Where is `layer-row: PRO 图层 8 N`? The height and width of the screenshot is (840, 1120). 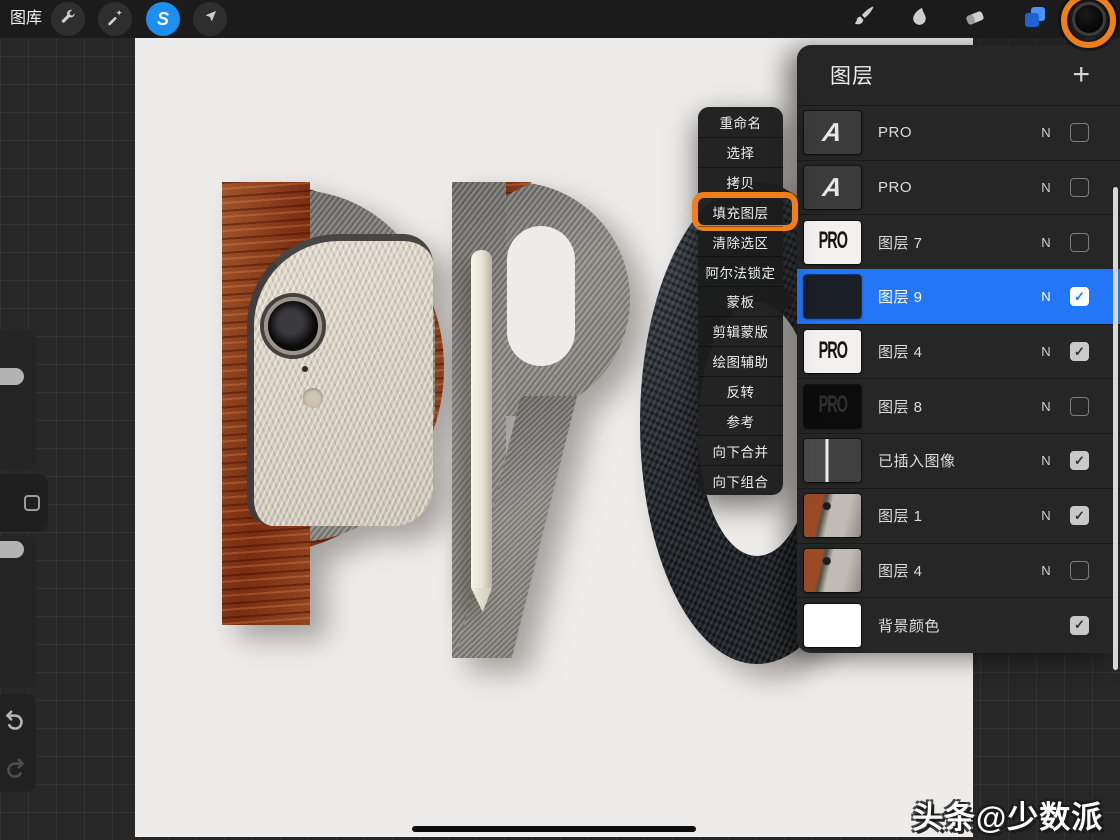 layer-row: PRO 图层 8 N is located at coordinates (958, 406).